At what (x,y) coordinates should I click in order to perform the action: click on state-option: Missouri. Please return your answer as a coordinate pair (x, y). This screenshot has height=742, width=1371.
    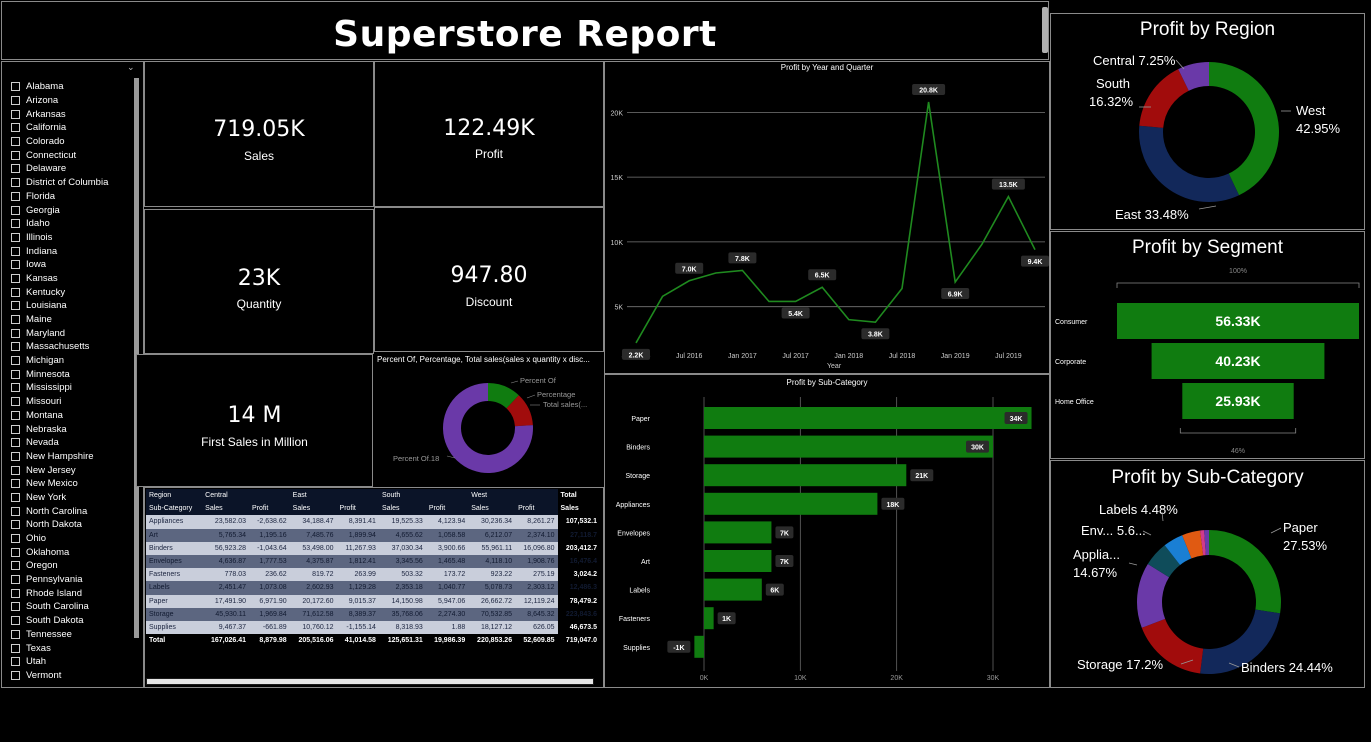
    Looking at the image, I should click on (59, 402).